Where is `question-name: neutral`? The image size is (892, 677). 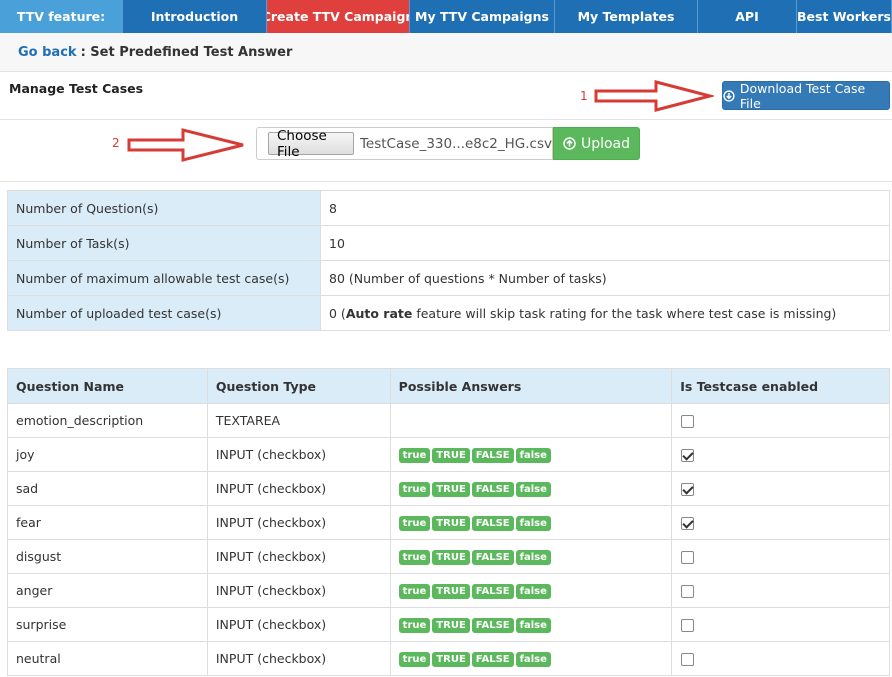
question-name: neutral is located at coordinates (107, 658).